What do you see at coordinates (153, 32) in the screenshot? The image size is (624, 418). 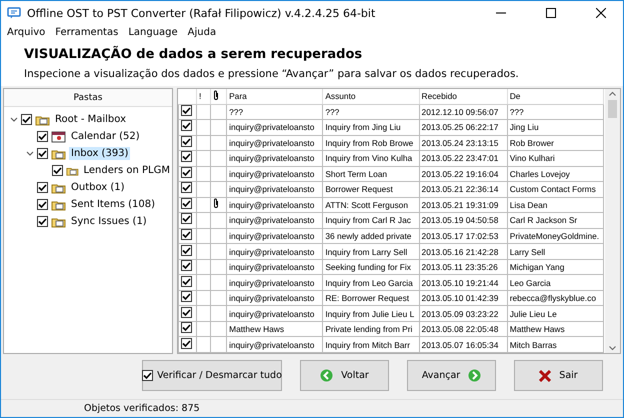 I see `menu-item: Language` at bounding box center [153, 32].